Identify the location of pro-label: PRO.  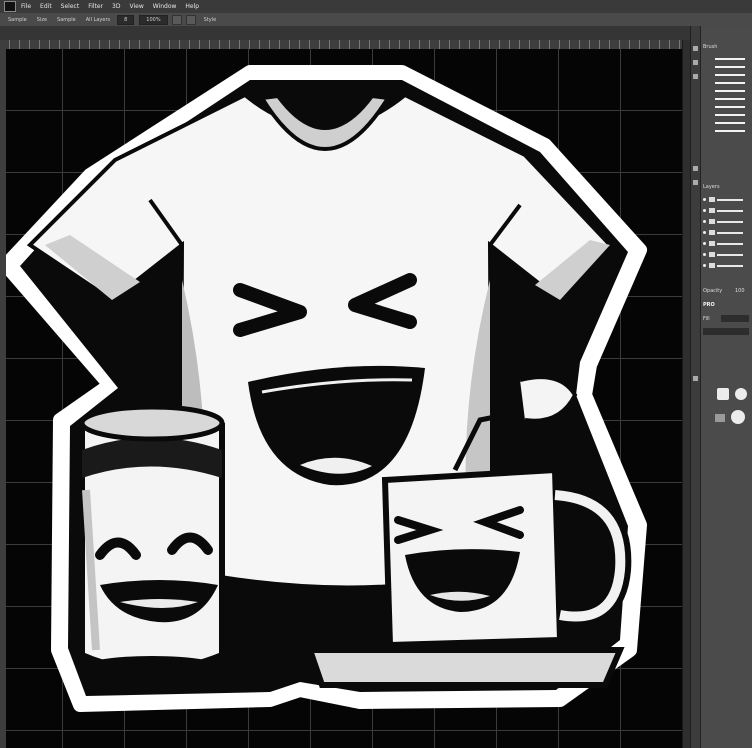
(709, 305).